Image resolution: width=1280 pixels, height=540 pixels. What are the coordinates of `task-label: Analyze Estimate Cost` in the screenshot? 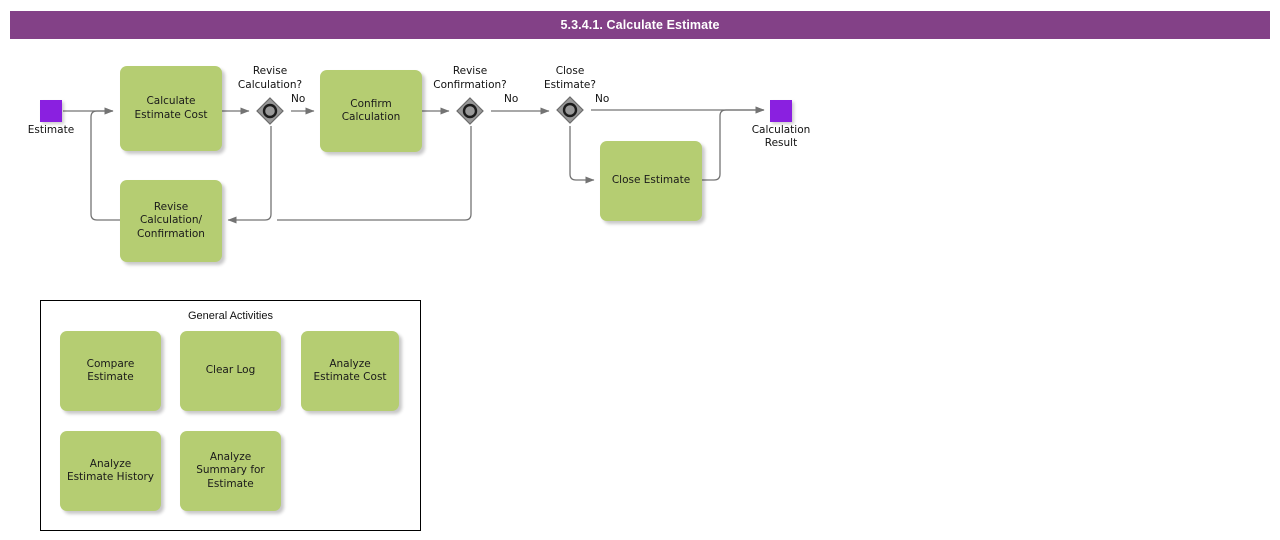 It's located at (350, 370).